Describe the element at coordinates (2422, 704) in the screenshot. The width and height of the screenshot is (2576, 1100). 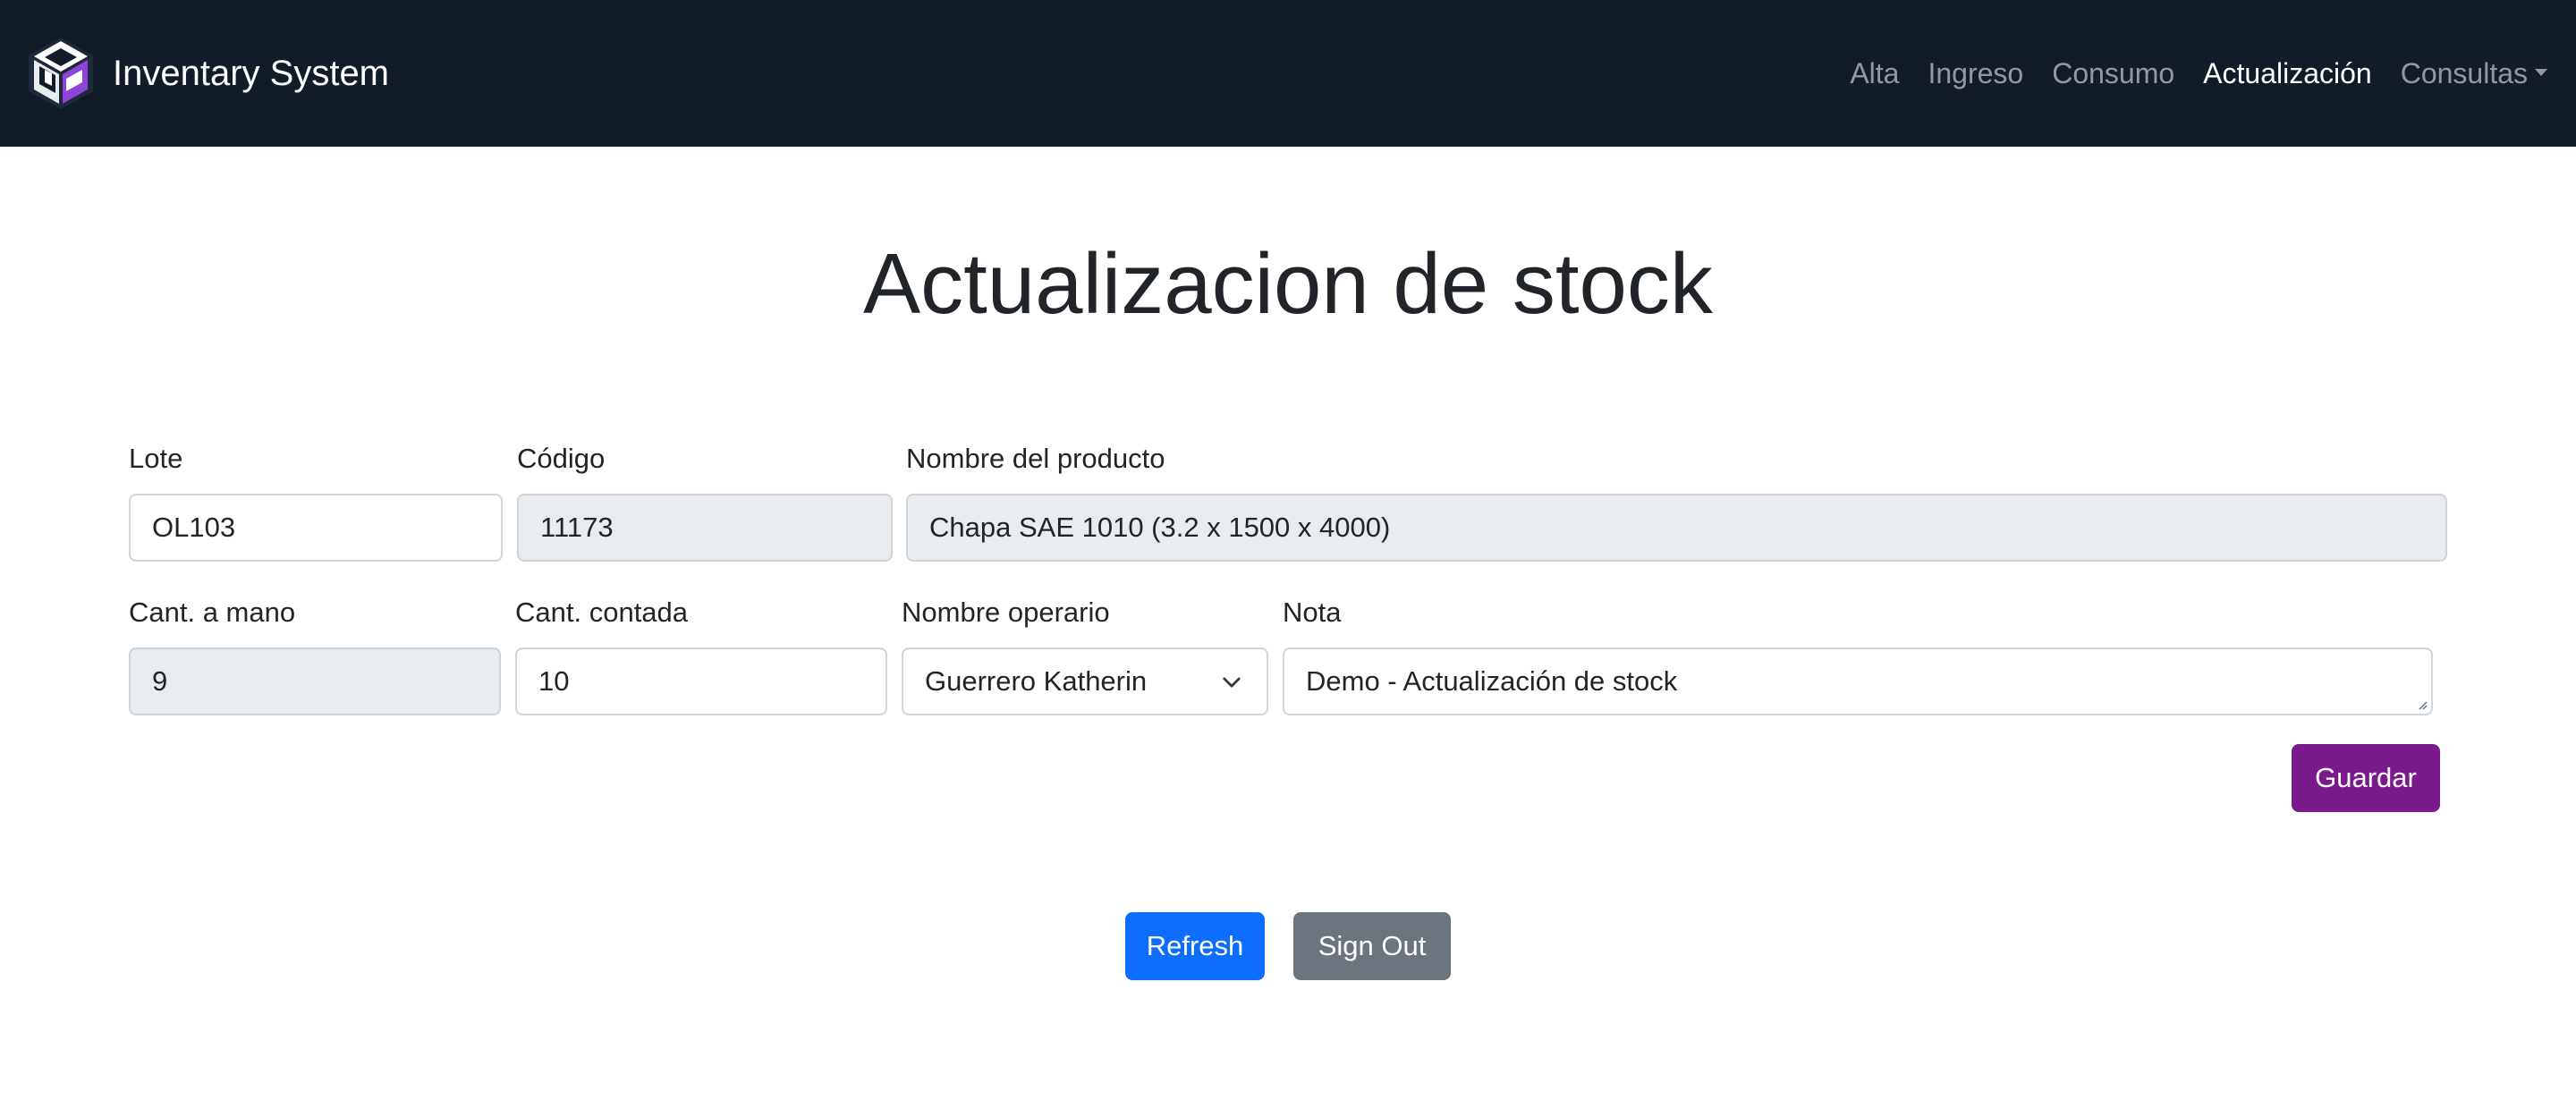
I see `resize-grip-icon` at that location.